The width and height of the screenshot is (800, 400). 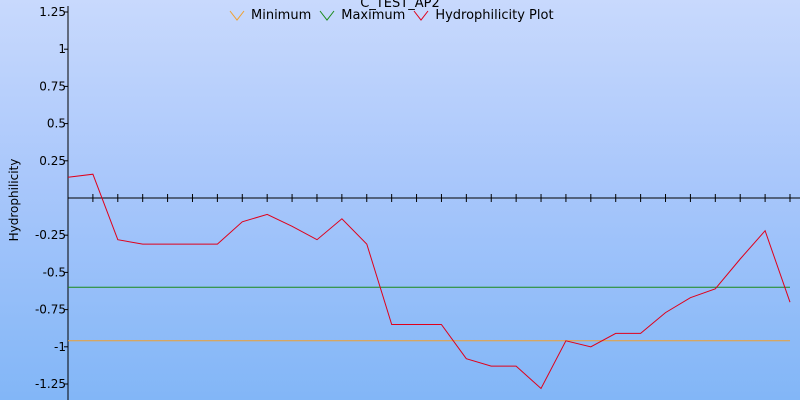 What do you see at coordinates (327, 15) in the screenshot?
I see `maximum-swatch-icon` at bounding box center [327, 15].